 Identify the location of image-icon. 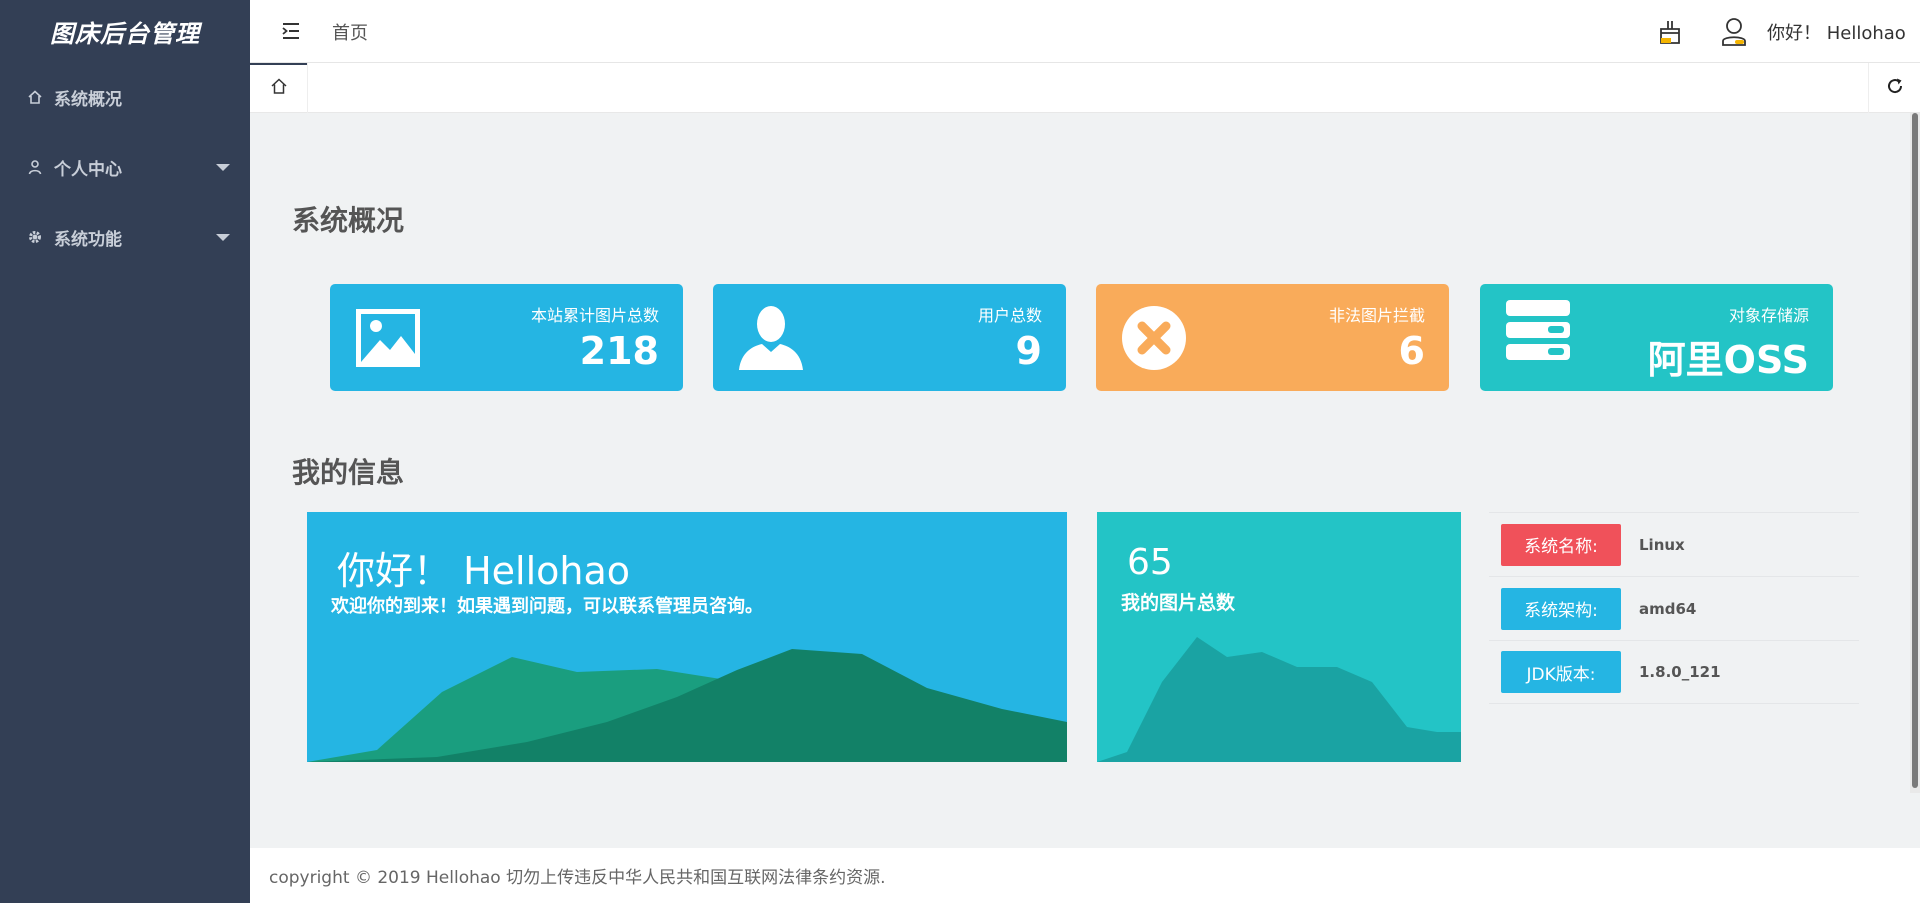
(388, 338).